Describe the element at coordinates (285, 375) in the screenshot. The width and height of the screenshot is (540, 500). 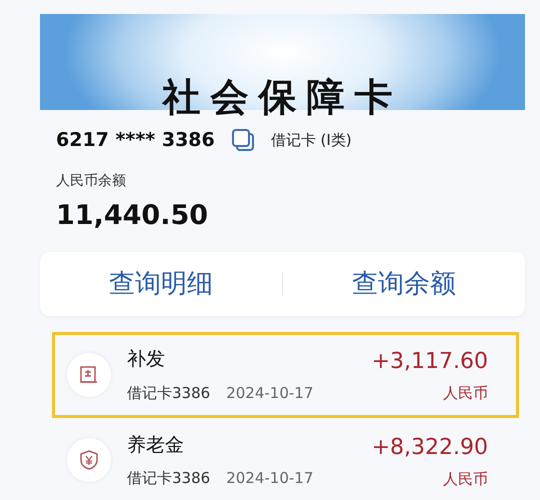
I see `transaction-row: 补发 借记卡3386 2024-10-17 +3,117.60 人民币` at that location.